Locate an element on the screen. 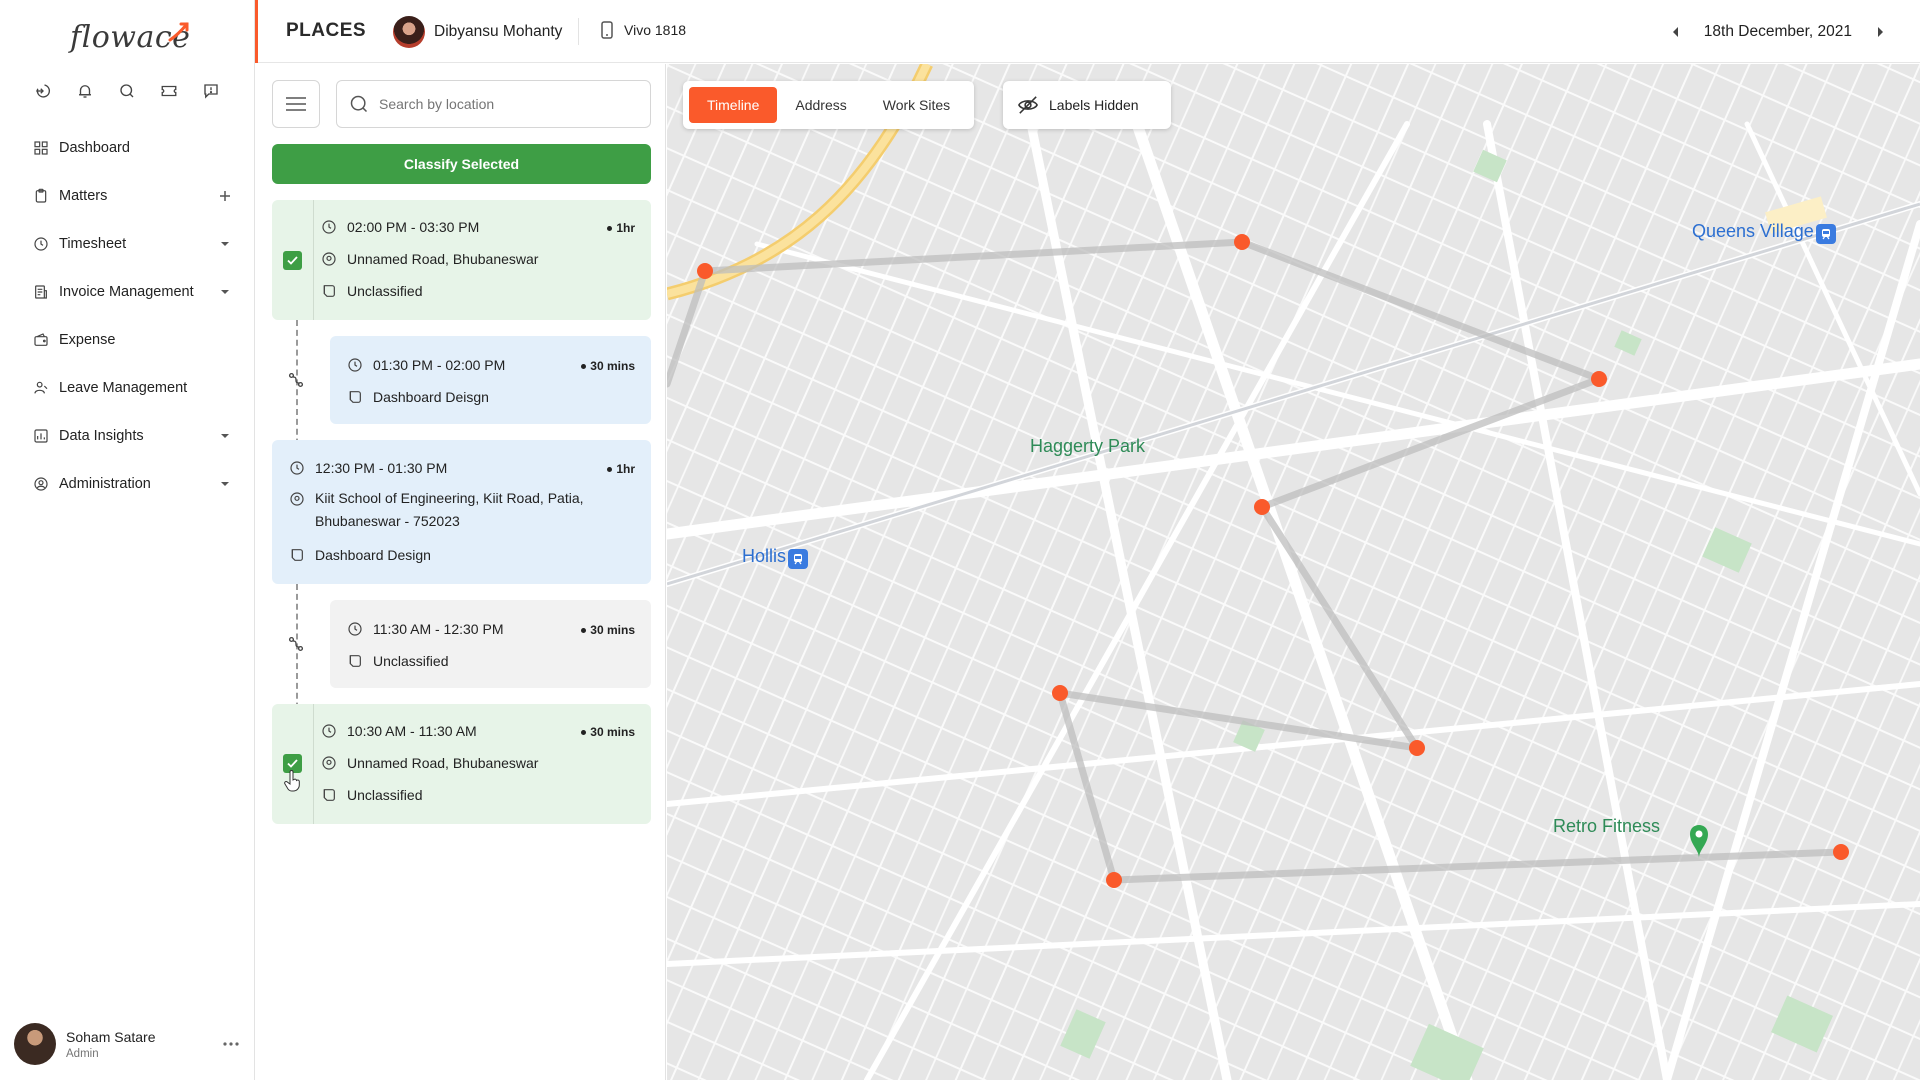 This screenshot has width=1920, height=1080. tag-text: Unclassified is located at coordinates (385, 291).